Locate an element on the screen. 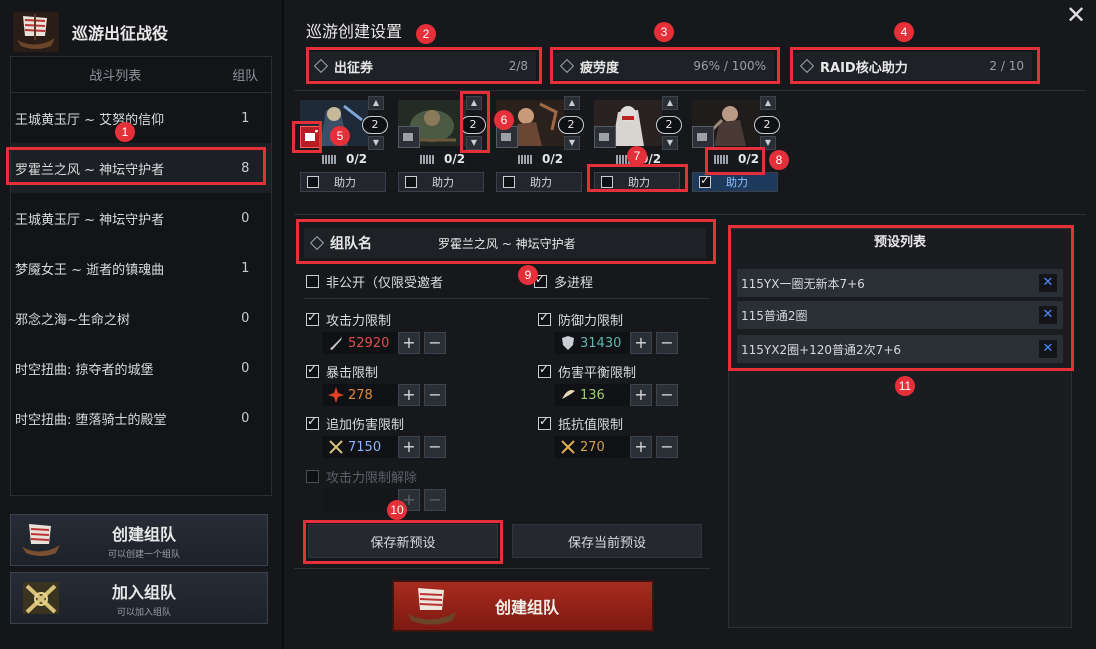 The width and height of the screenshot is (1096, 649). resist-limit-checkbox: 抵抗值限制 is located at coordinates (580, 423).